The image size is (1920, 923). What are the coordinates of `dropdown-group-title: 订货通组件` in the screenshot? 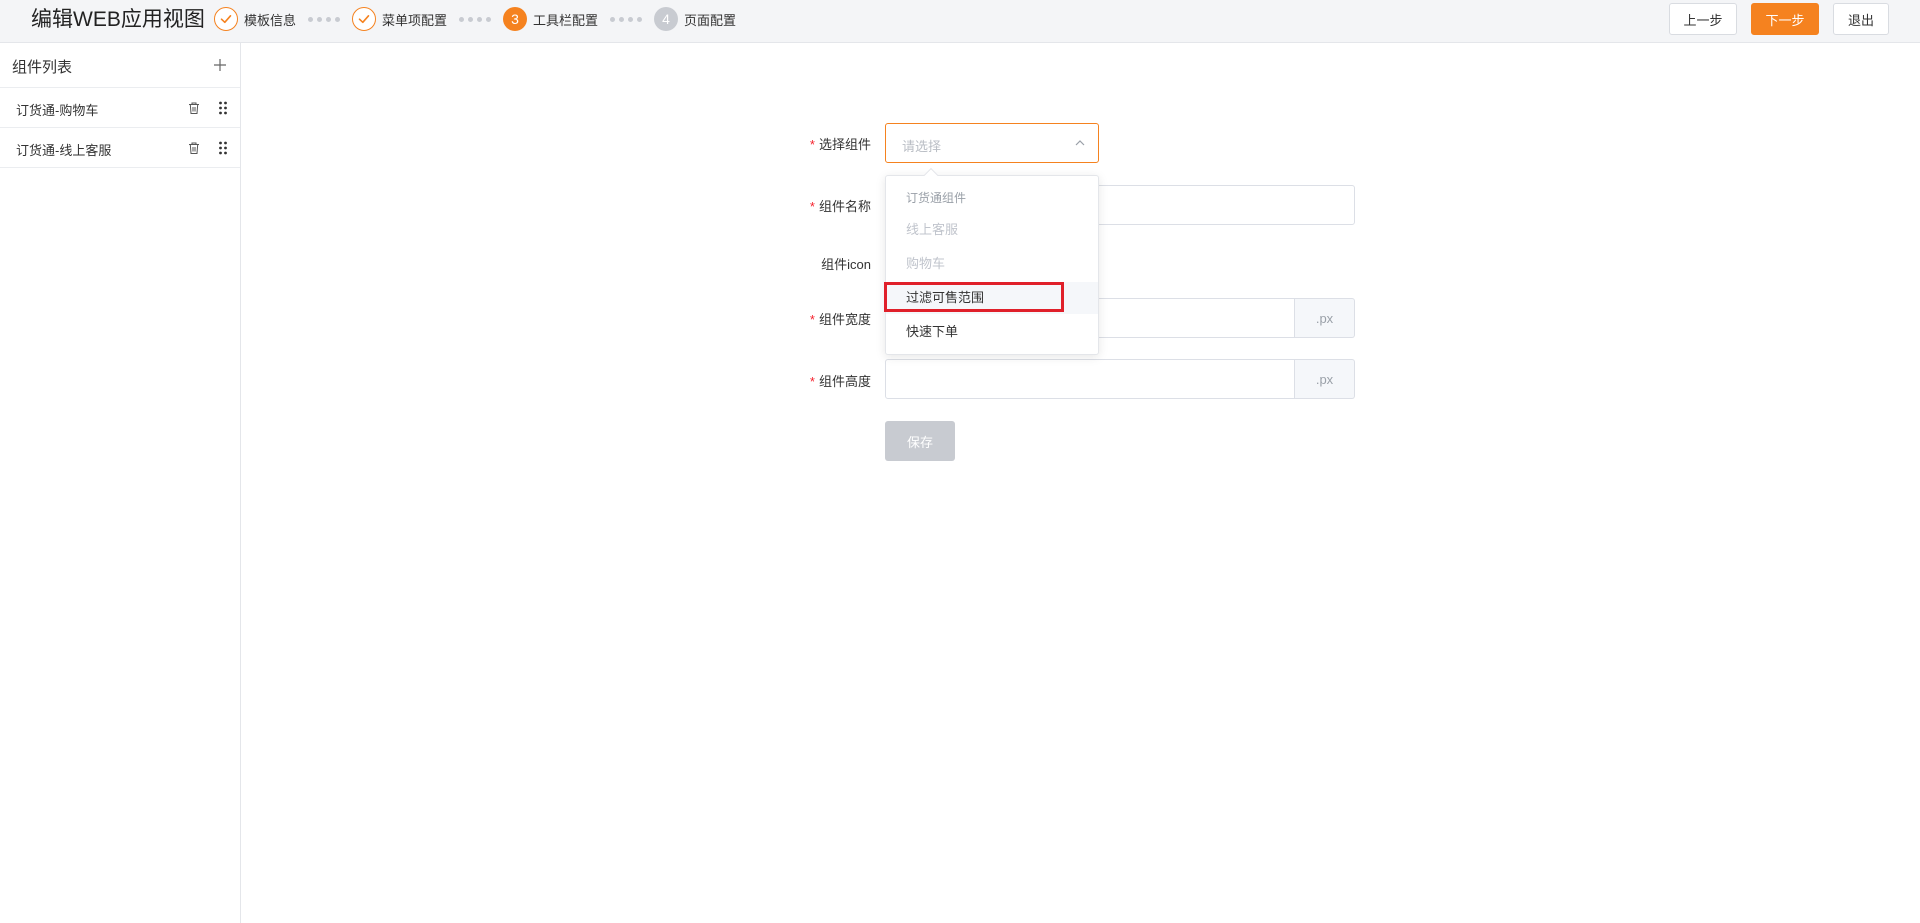 It's located at (936, 198).